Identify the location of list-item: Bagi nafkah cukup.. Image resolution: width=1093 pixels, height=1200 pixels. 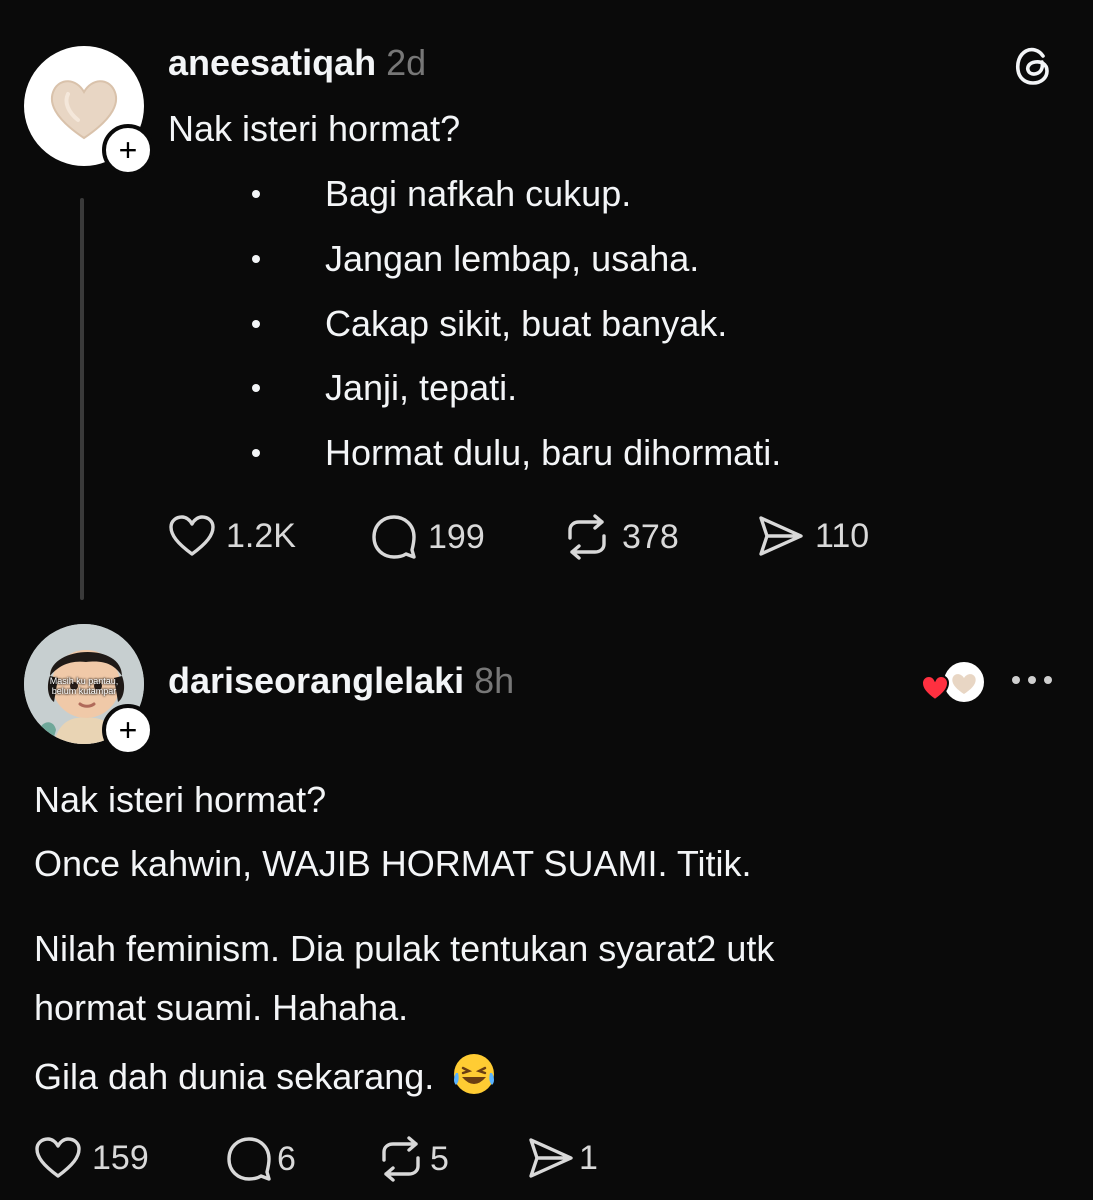
(435, 194).